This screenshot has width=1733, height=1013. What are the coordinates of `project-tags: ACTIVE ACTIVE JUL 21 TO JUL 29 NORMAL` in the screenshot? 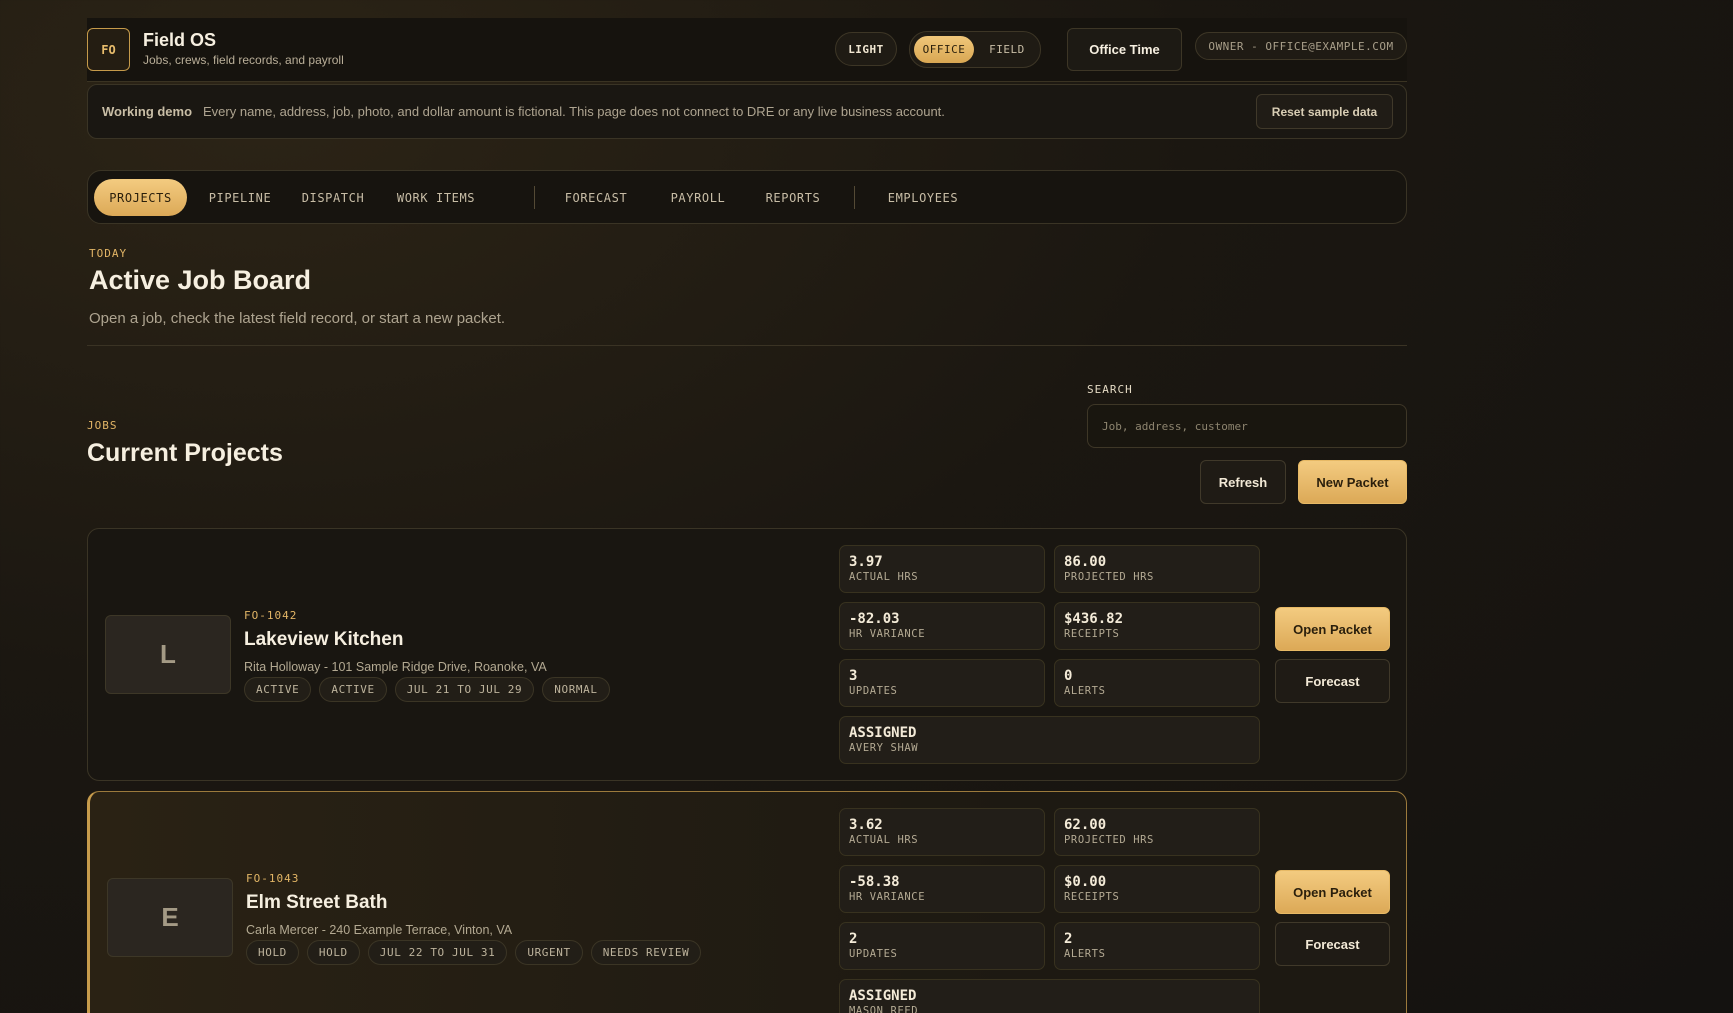 It's located at (427, 689).